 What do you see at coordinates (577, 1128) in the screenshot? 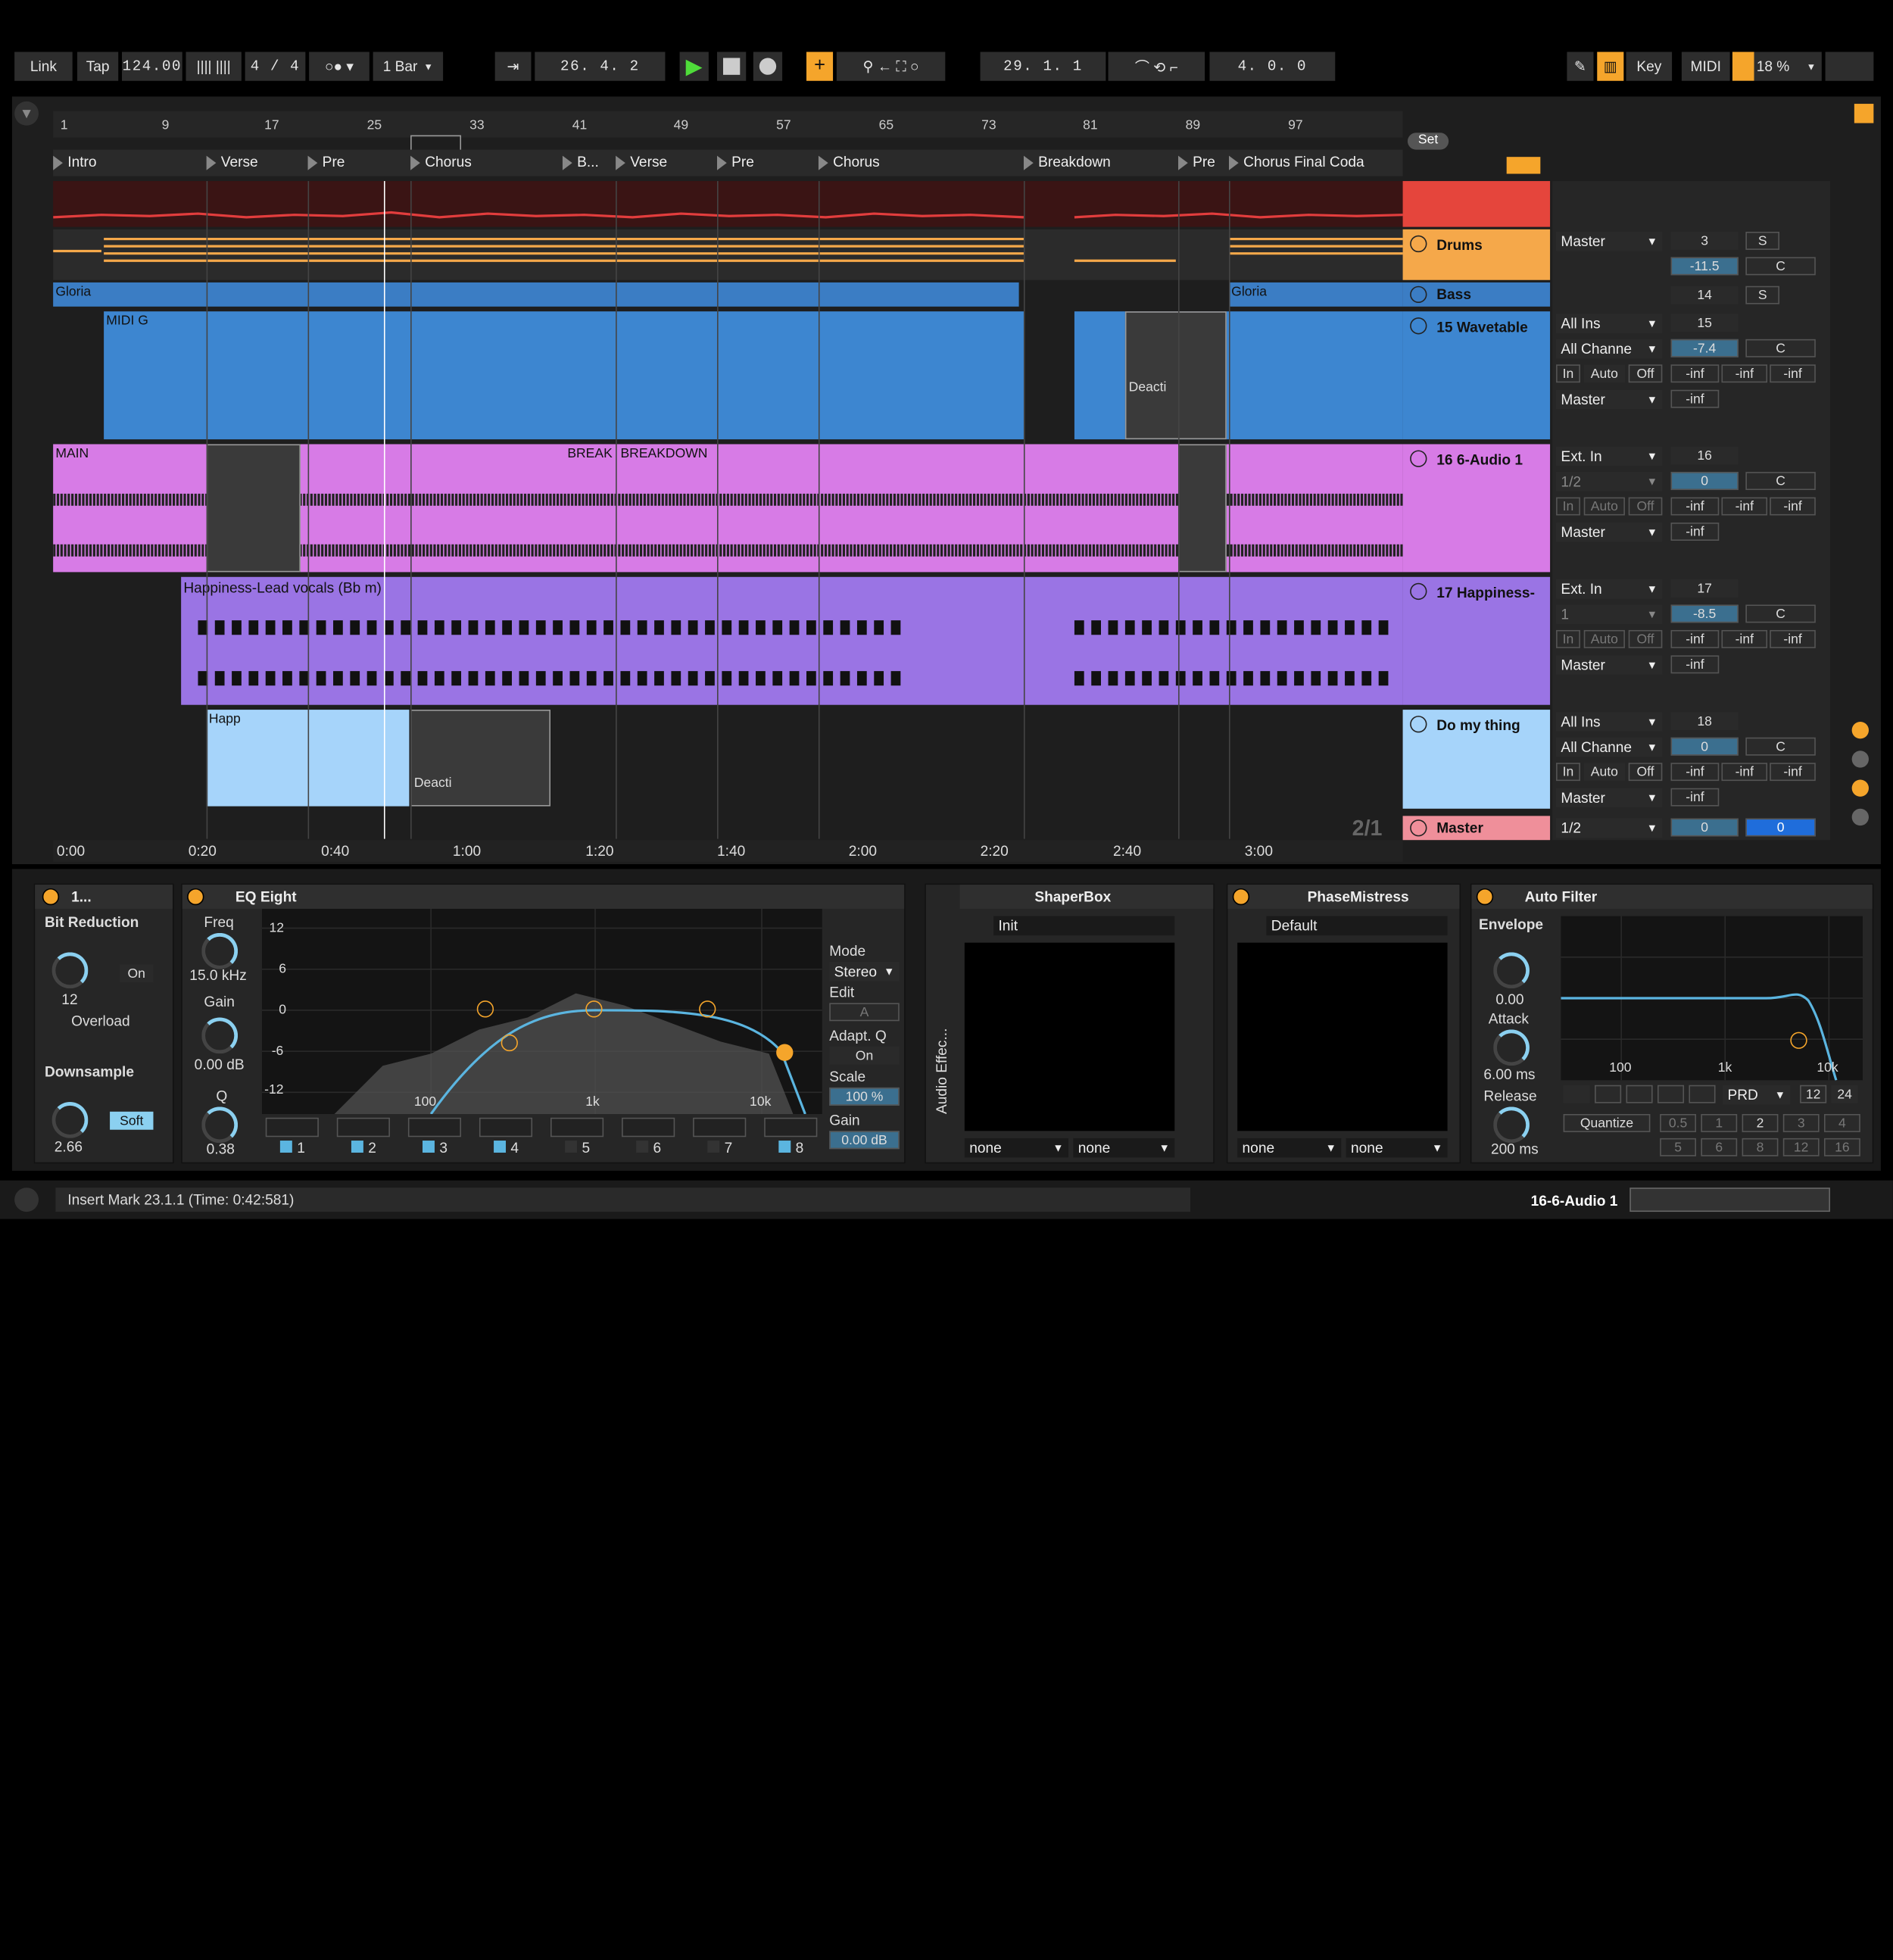
I see `eq-band-5-type` at bounding box center [577, 1128].